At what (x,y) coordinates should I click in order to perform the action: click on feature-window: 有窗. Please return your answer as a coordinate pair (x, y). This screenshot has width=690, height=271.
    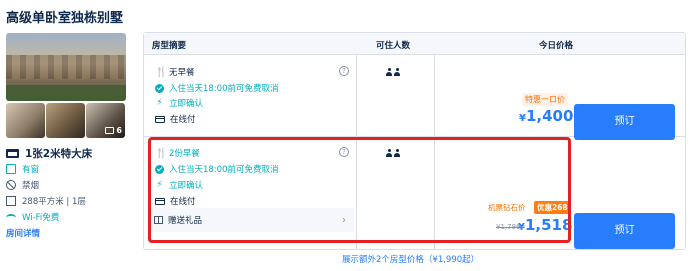
    Looking at the image, I should click on (22, 169).